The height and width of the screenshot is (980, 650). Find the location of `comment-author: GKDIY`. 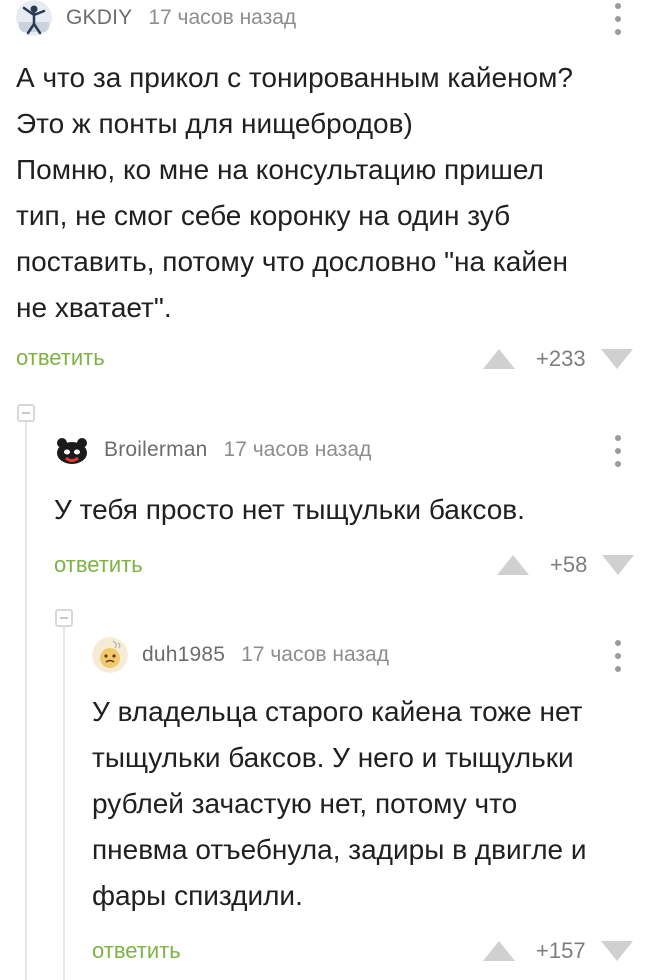

comment-author: GKDIY is located at coordinates (99, 18).